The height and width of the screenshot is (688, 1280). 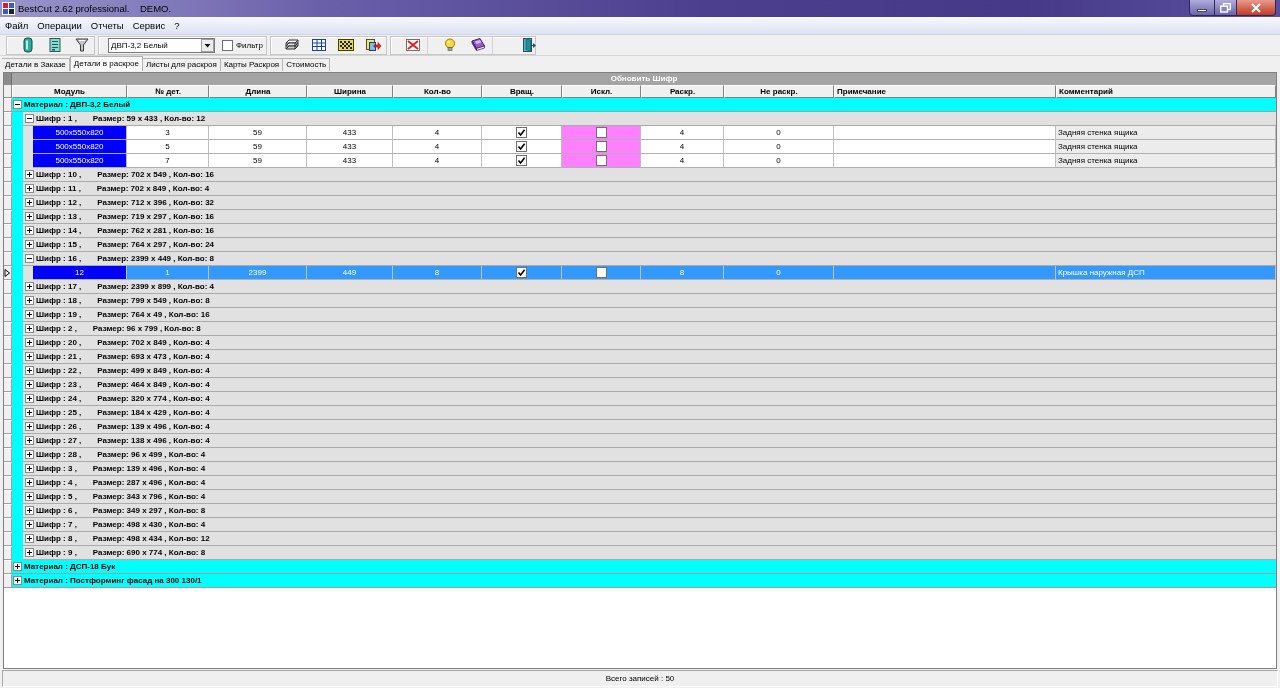 I want to click on column-header: Искл., so click(x=601, y=91).